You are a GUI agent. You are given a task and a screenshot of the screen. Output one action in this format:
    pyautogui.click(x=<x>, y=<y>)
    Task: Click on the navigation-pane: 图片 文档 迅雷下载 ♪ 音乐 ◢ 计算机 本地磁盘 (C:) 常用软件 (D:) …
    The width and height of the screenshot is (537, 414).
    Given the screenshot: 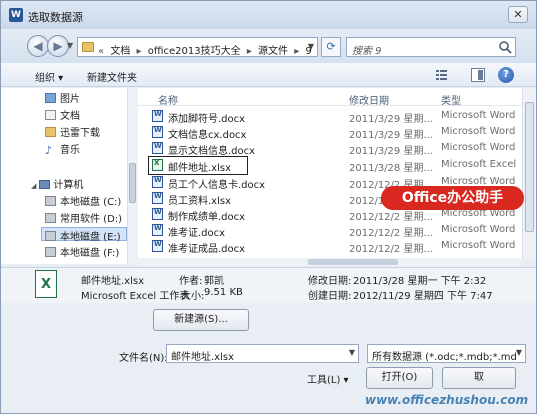 What is the action you would take?
    pyautogui.click(x=69, y=176)
    